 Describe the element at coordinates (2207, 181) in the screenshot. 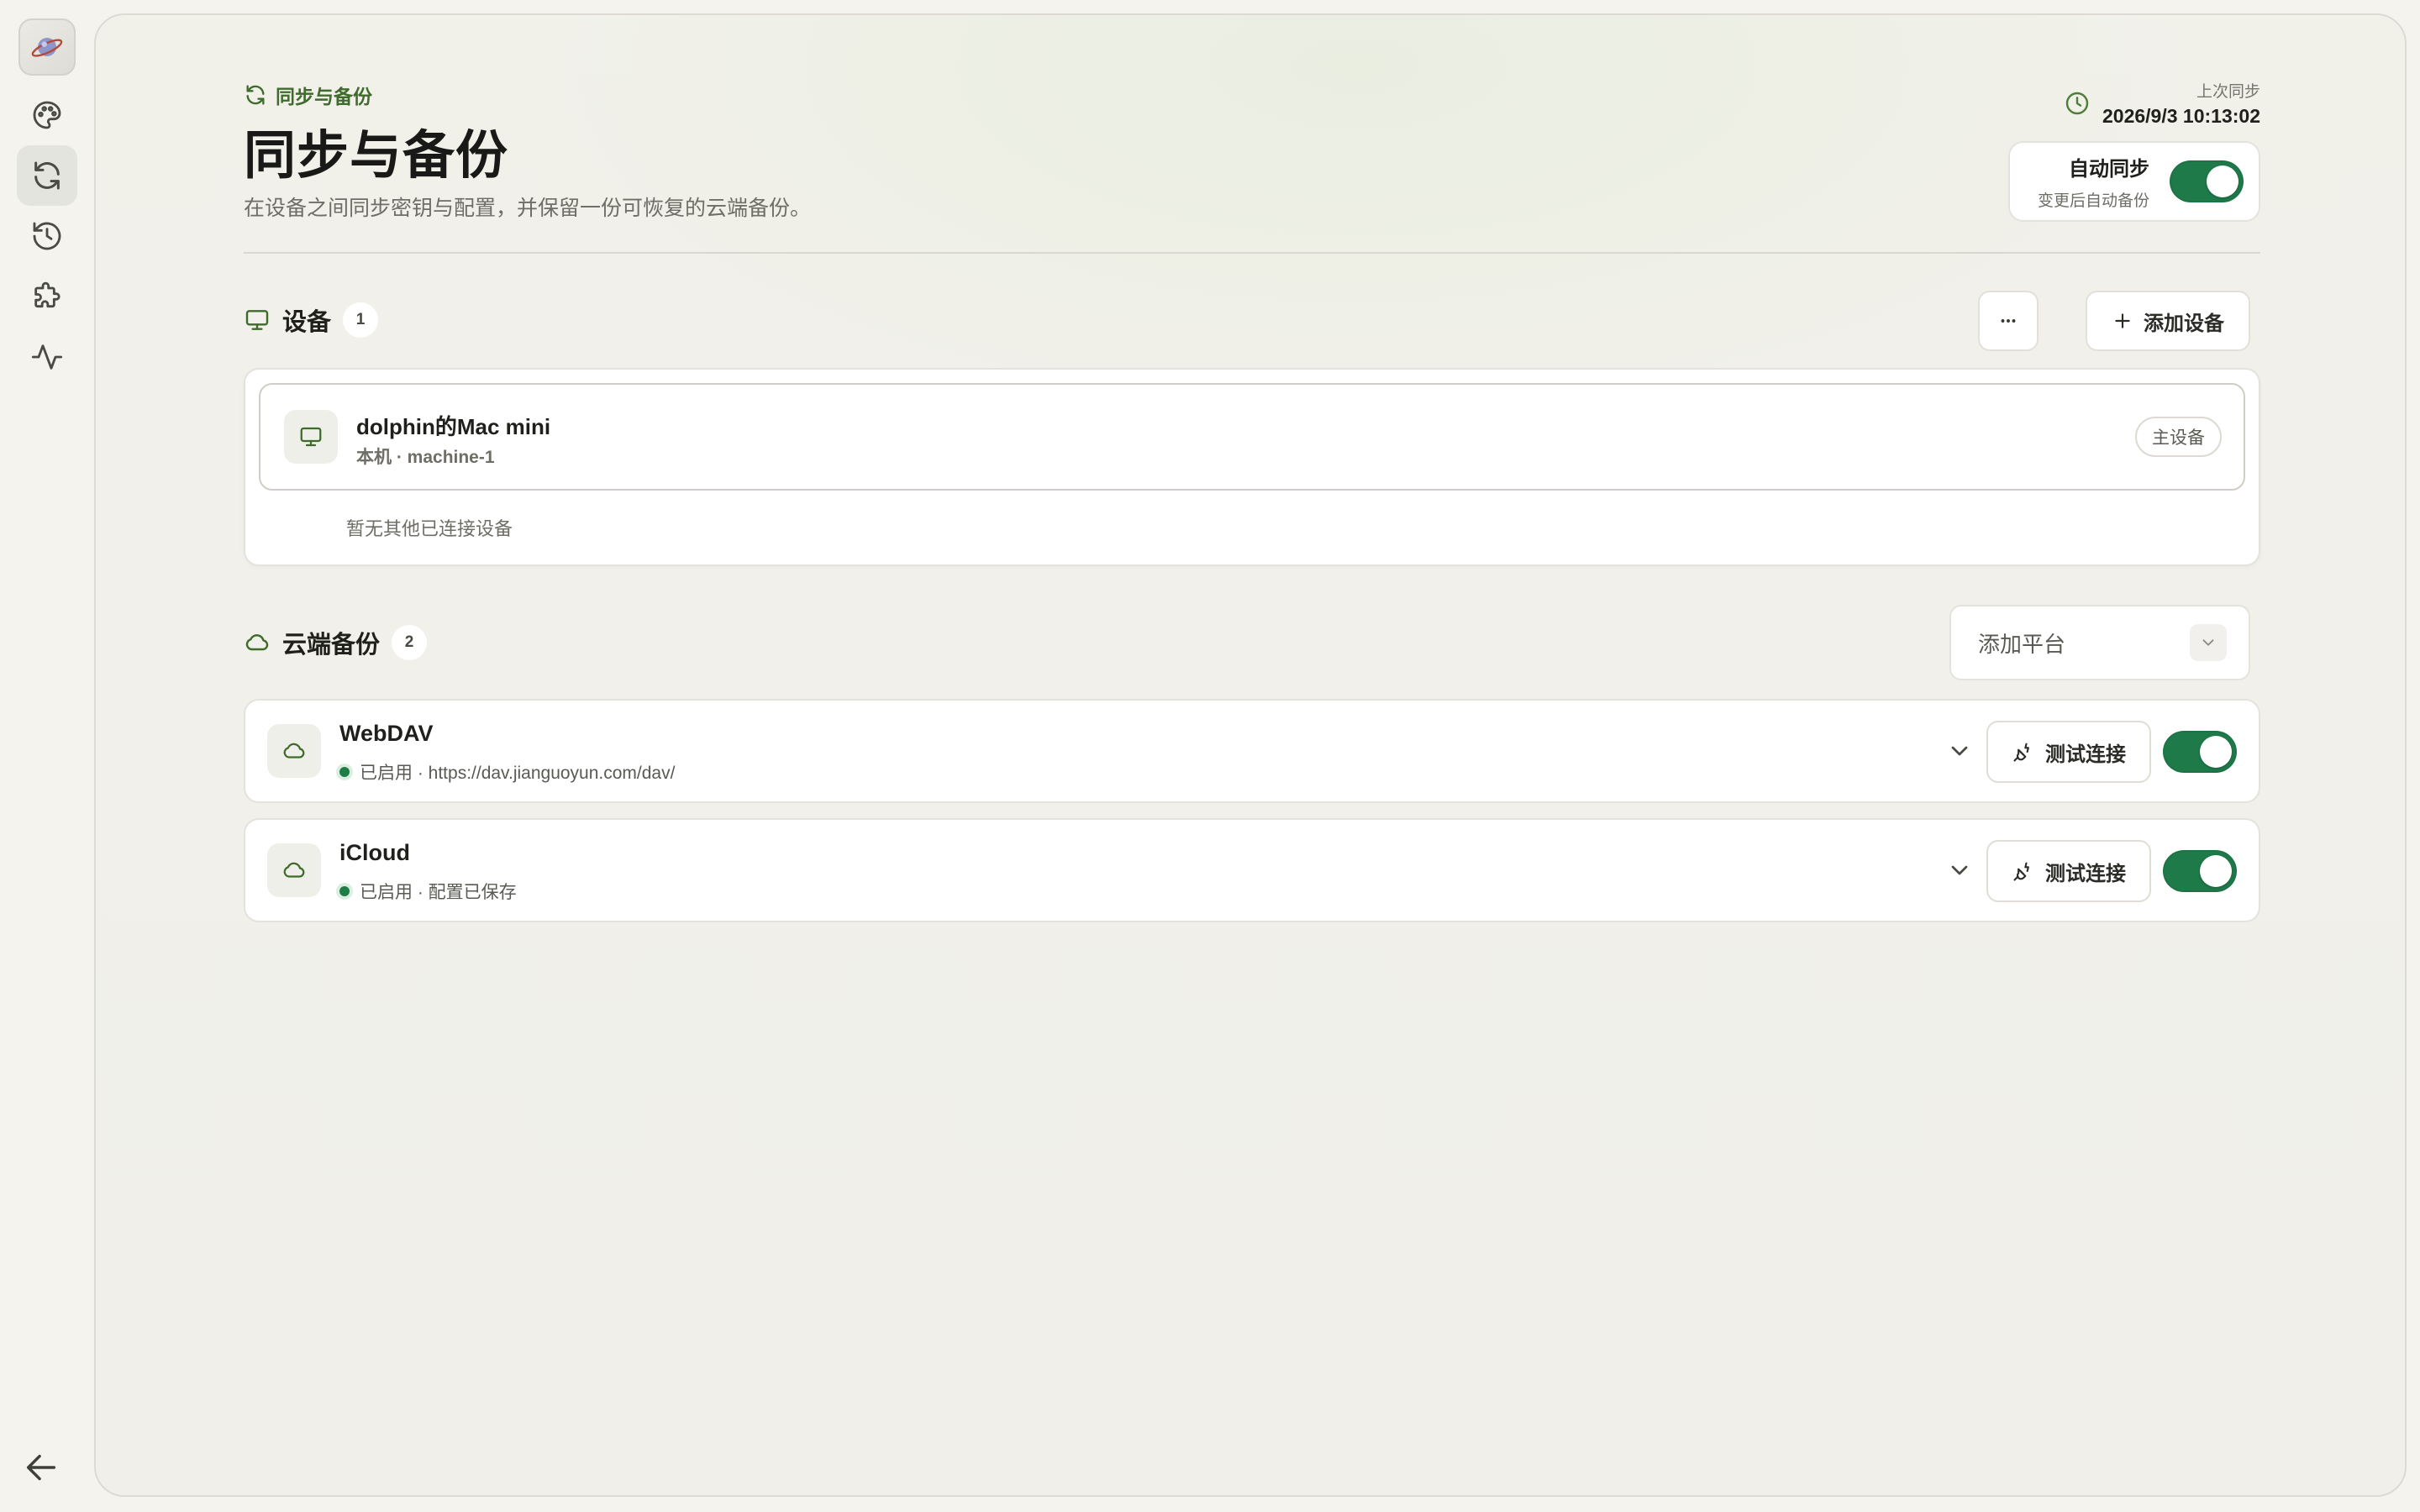

I see `auto-sync-toggle` at that location.